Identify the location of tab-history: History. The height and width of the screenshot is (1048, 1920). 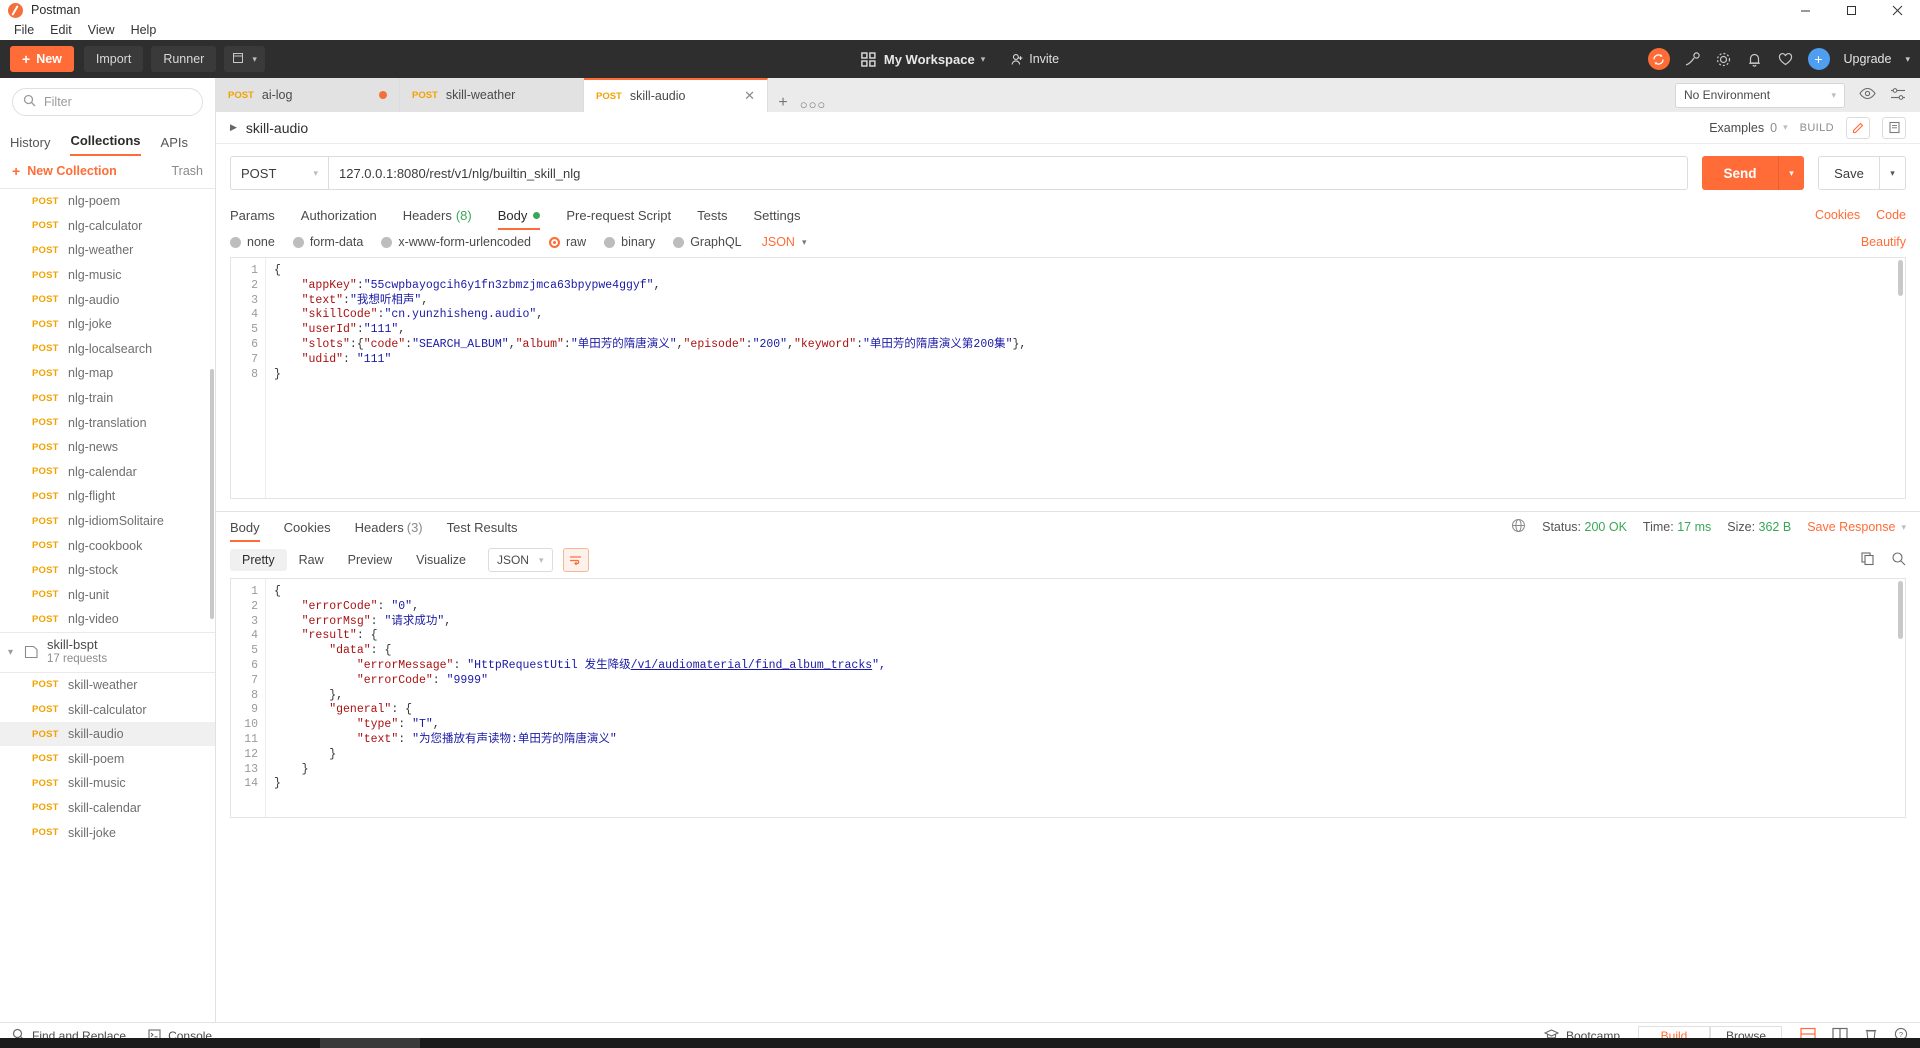
(30, 145).